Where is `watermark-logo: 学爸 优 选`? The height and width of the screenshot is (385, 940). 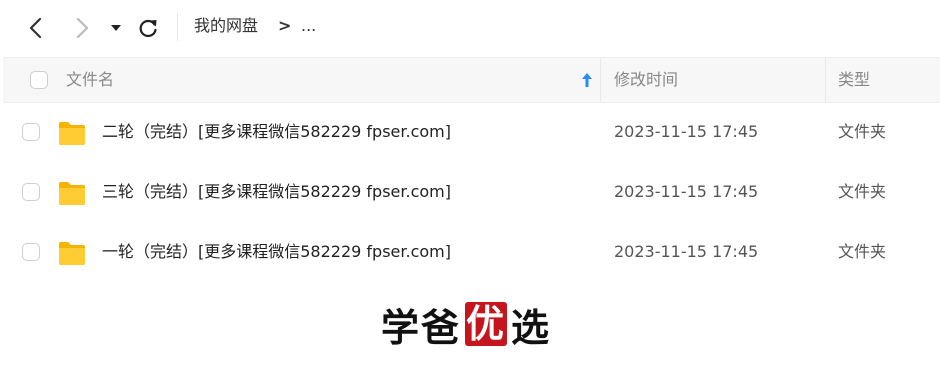 watermark-logo: 学爸 优 选 is located at coordinates (466, 325).